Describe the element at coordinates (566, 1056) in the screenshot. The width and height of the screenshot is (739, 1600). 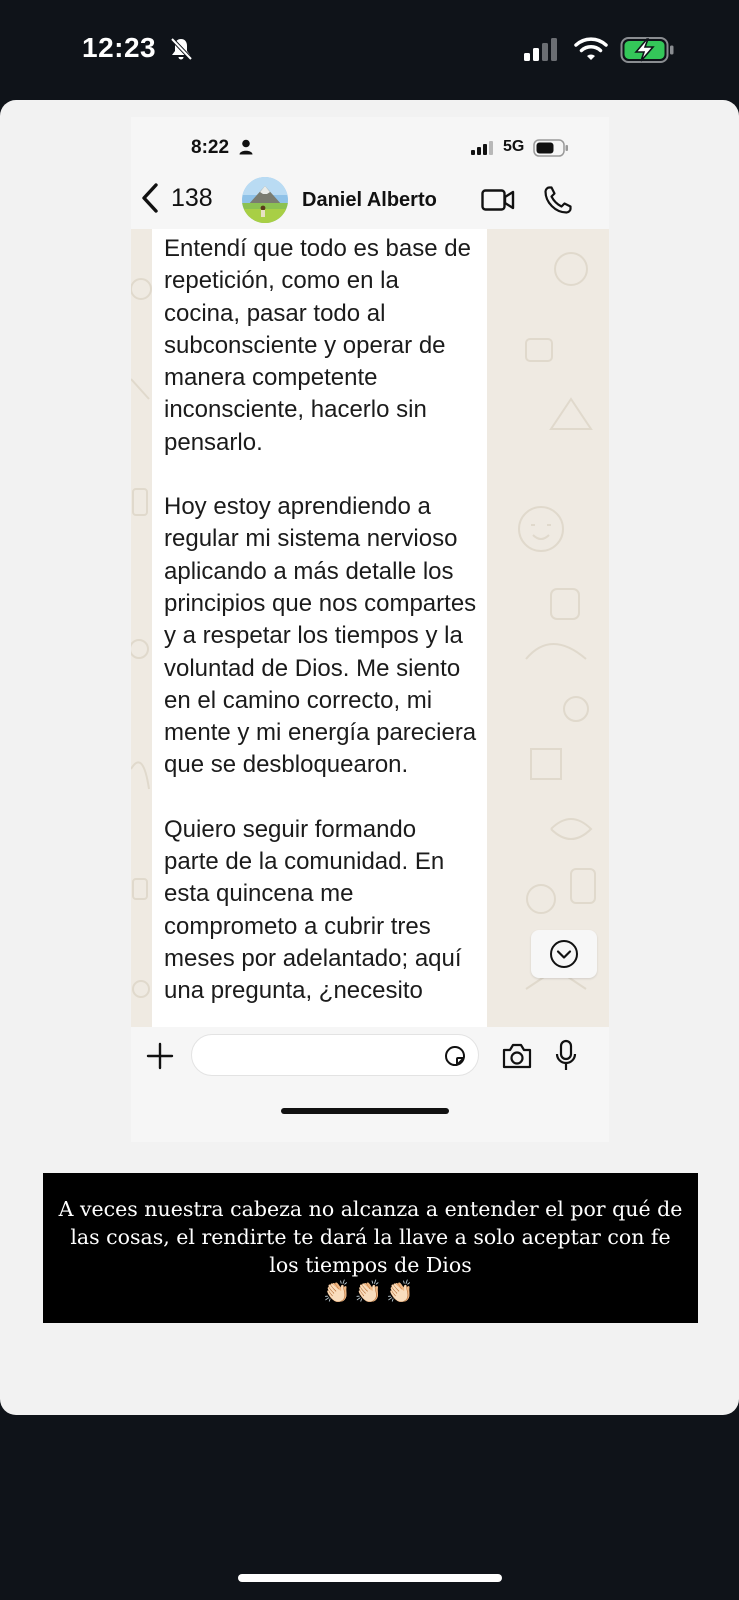
I see `microphone-icon` at that location.